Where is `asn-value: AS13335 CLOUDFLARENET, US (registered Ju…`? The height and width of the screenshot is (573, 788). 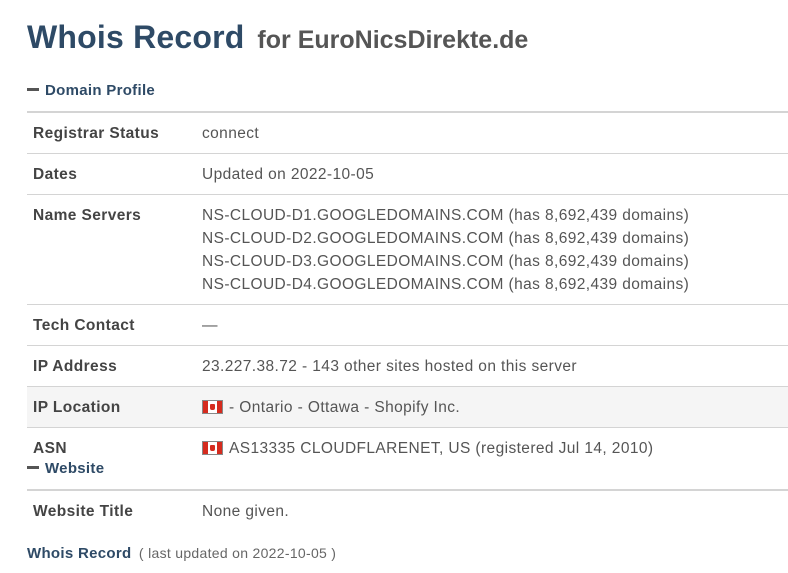
asn-value: AS13335 CLOUDFLARENET, US (registered Ju… is located at coordinates (492, 448).